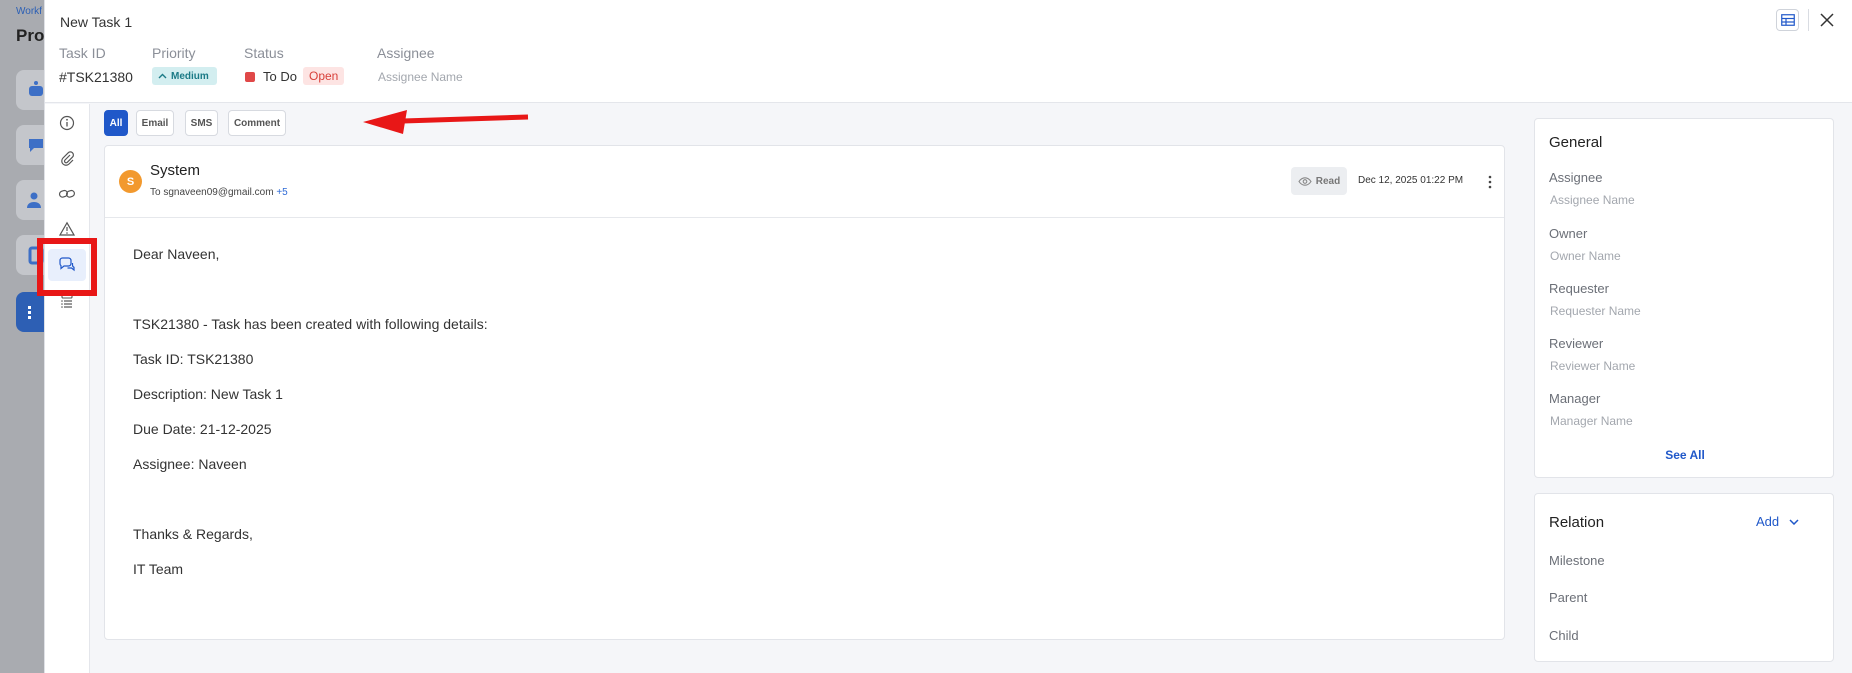 This screenshot has width=1852, height=673. What do you see at coordinates (96, 77) in the screenshot?
I see `task-id-value: #TSK21380` at bounding box center [96, 77].